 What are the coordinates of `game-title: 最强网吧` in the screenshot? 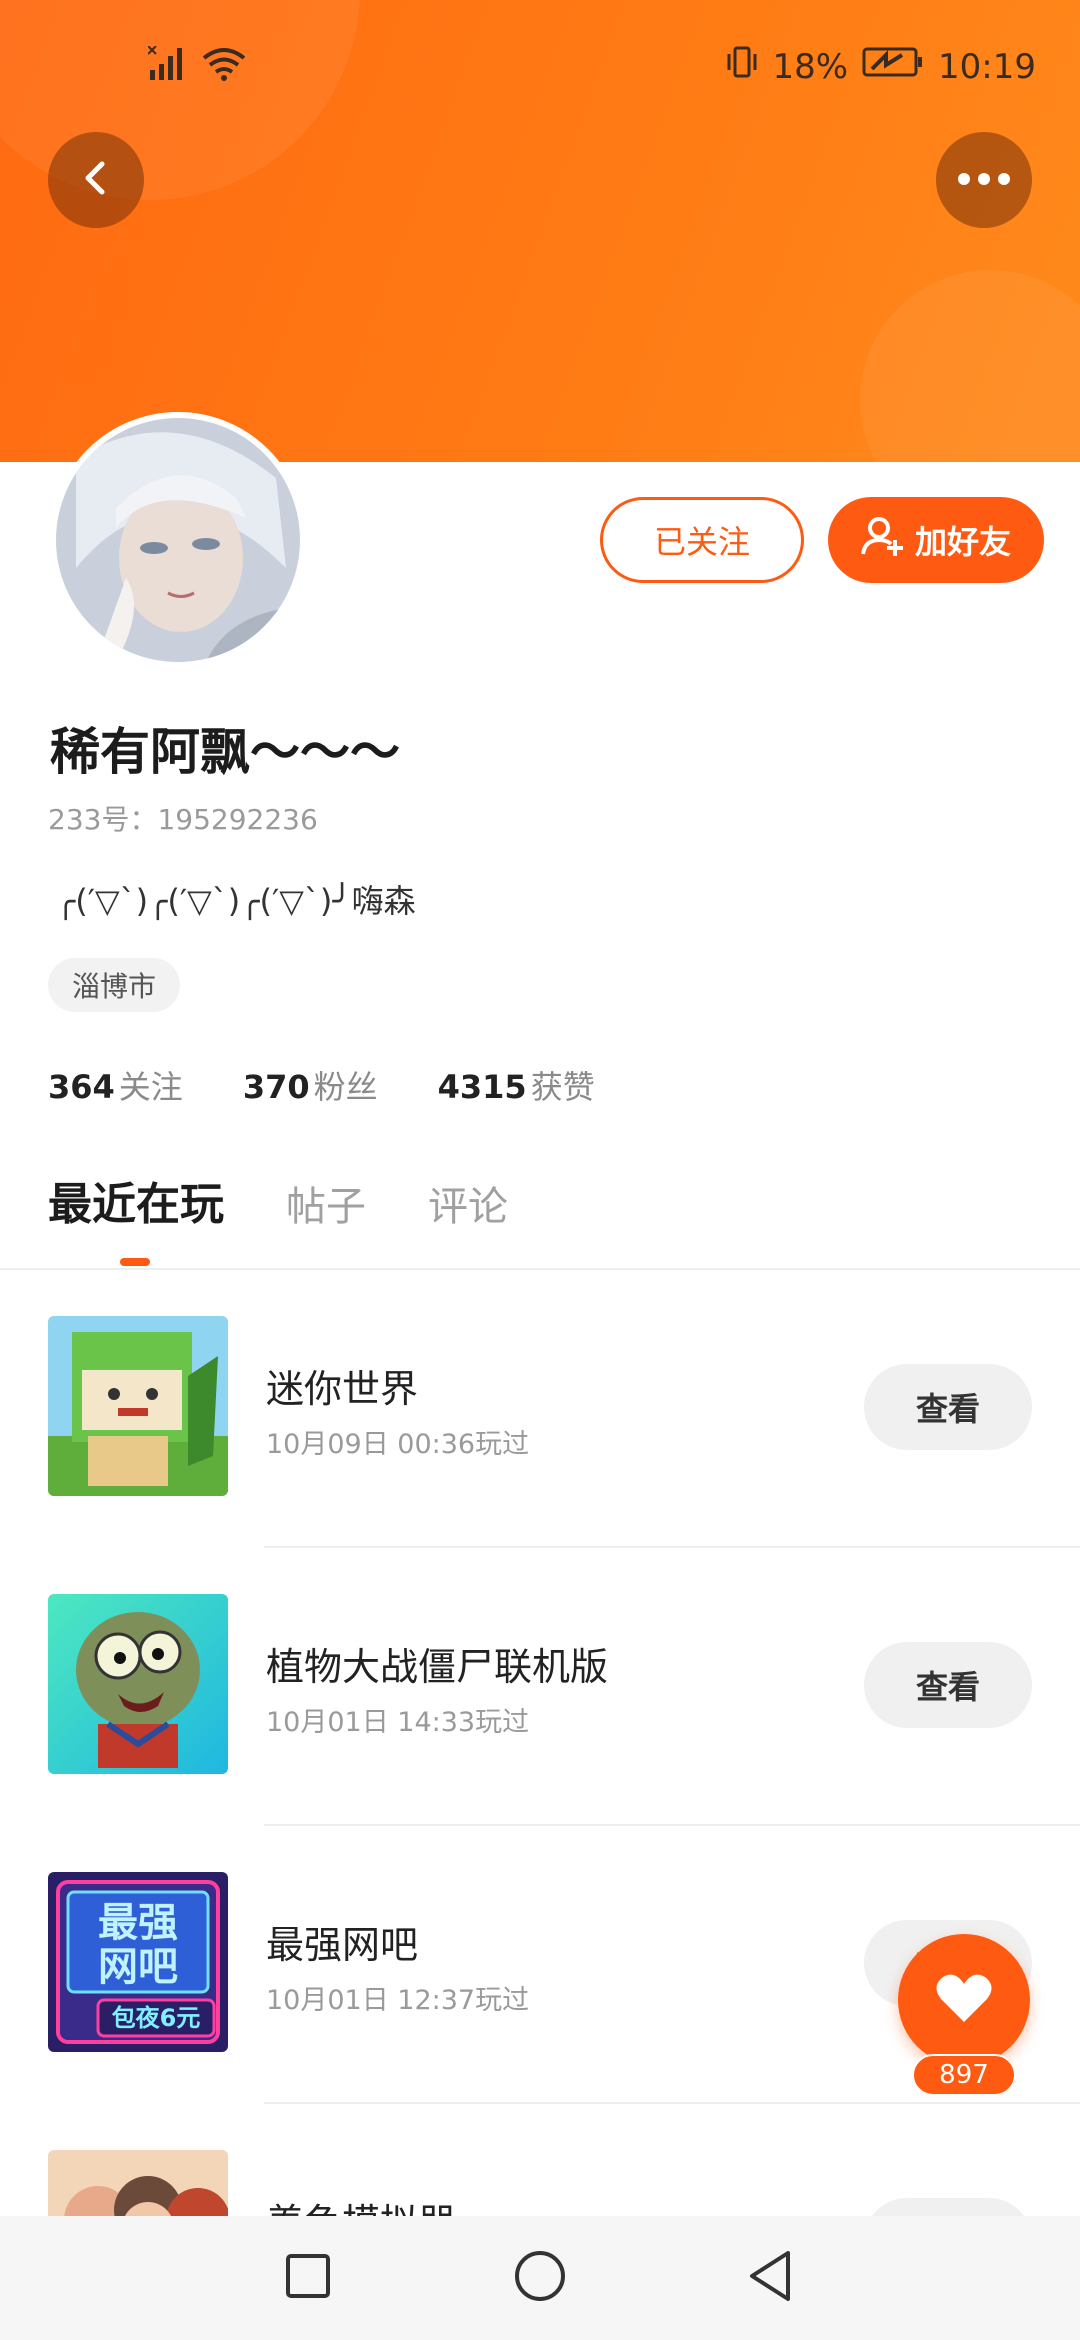 It's located at (342, 1945).